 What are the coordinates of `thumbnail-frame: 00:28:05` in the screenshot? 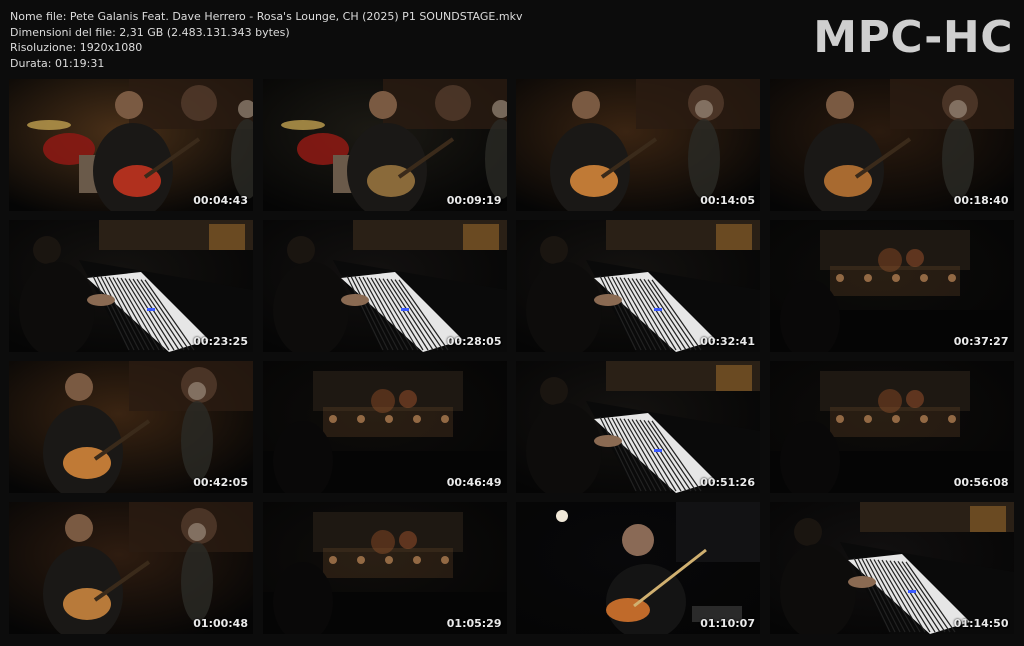 It's located at (384, 286).